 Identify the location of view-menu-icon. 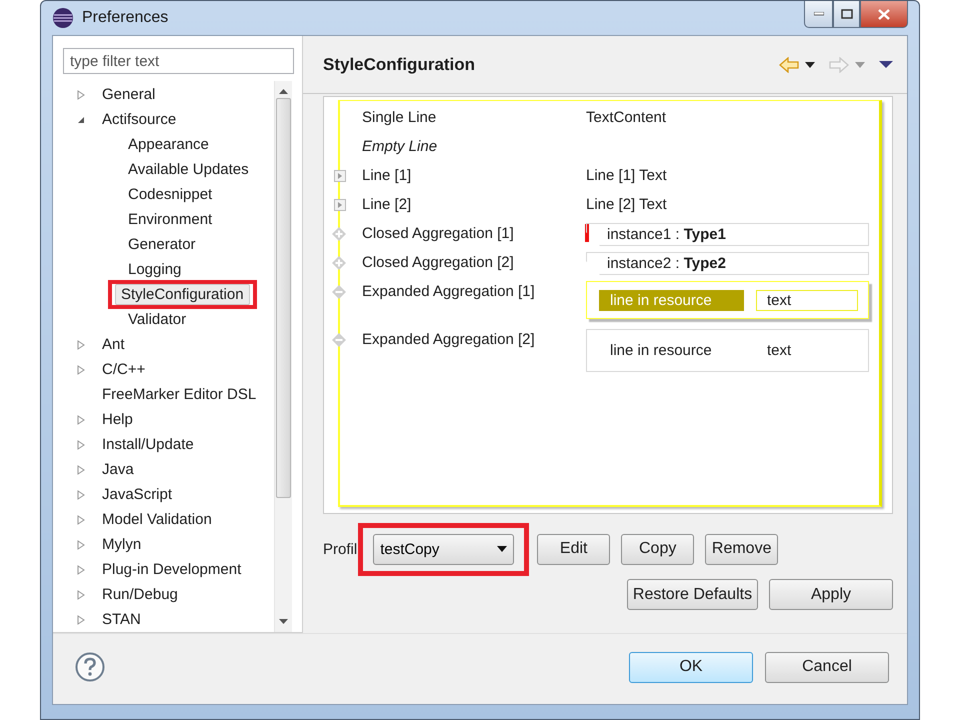
(886, 64).